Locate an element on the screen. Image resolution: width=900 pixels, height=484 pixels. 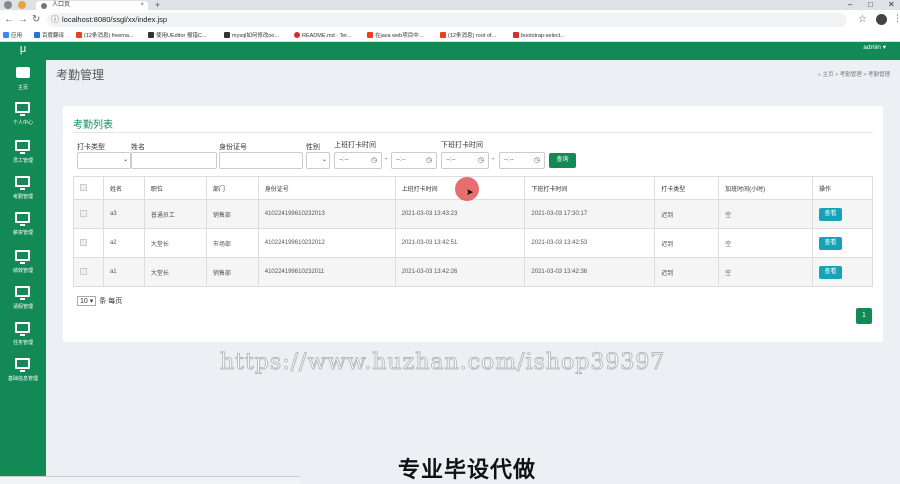
checkin-end-time-input: --:-- ◷ is located at coordinates (414, 160).